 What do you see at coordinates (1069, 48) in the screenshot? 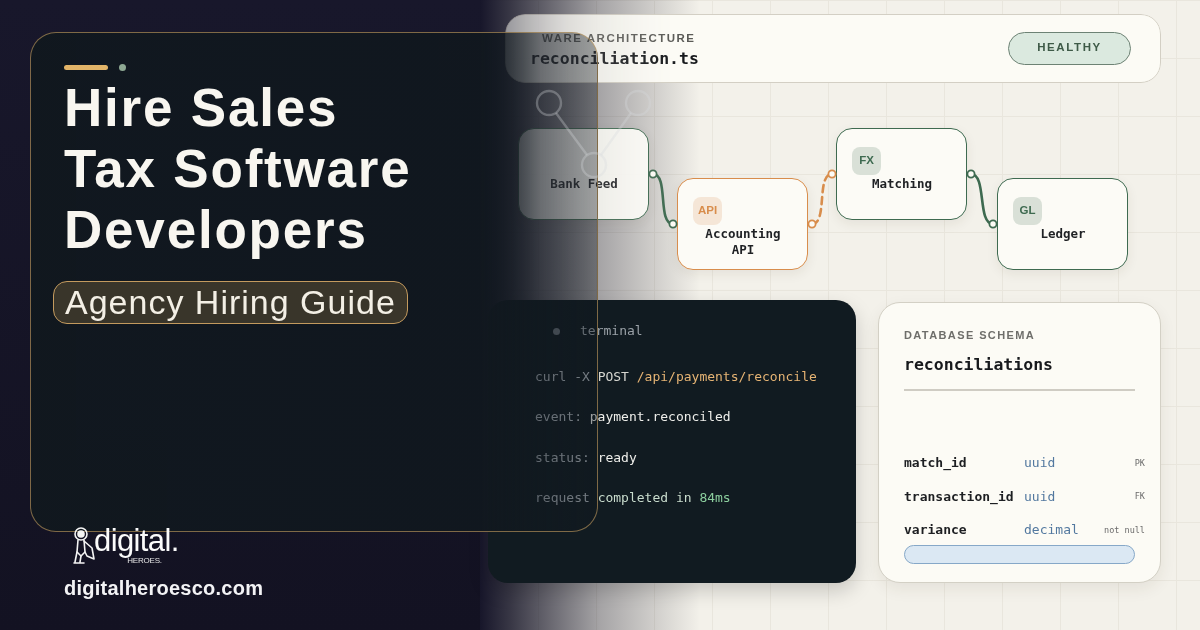
I see `health-status-badge: HEALTHY` at bounding box center [1069, 48].